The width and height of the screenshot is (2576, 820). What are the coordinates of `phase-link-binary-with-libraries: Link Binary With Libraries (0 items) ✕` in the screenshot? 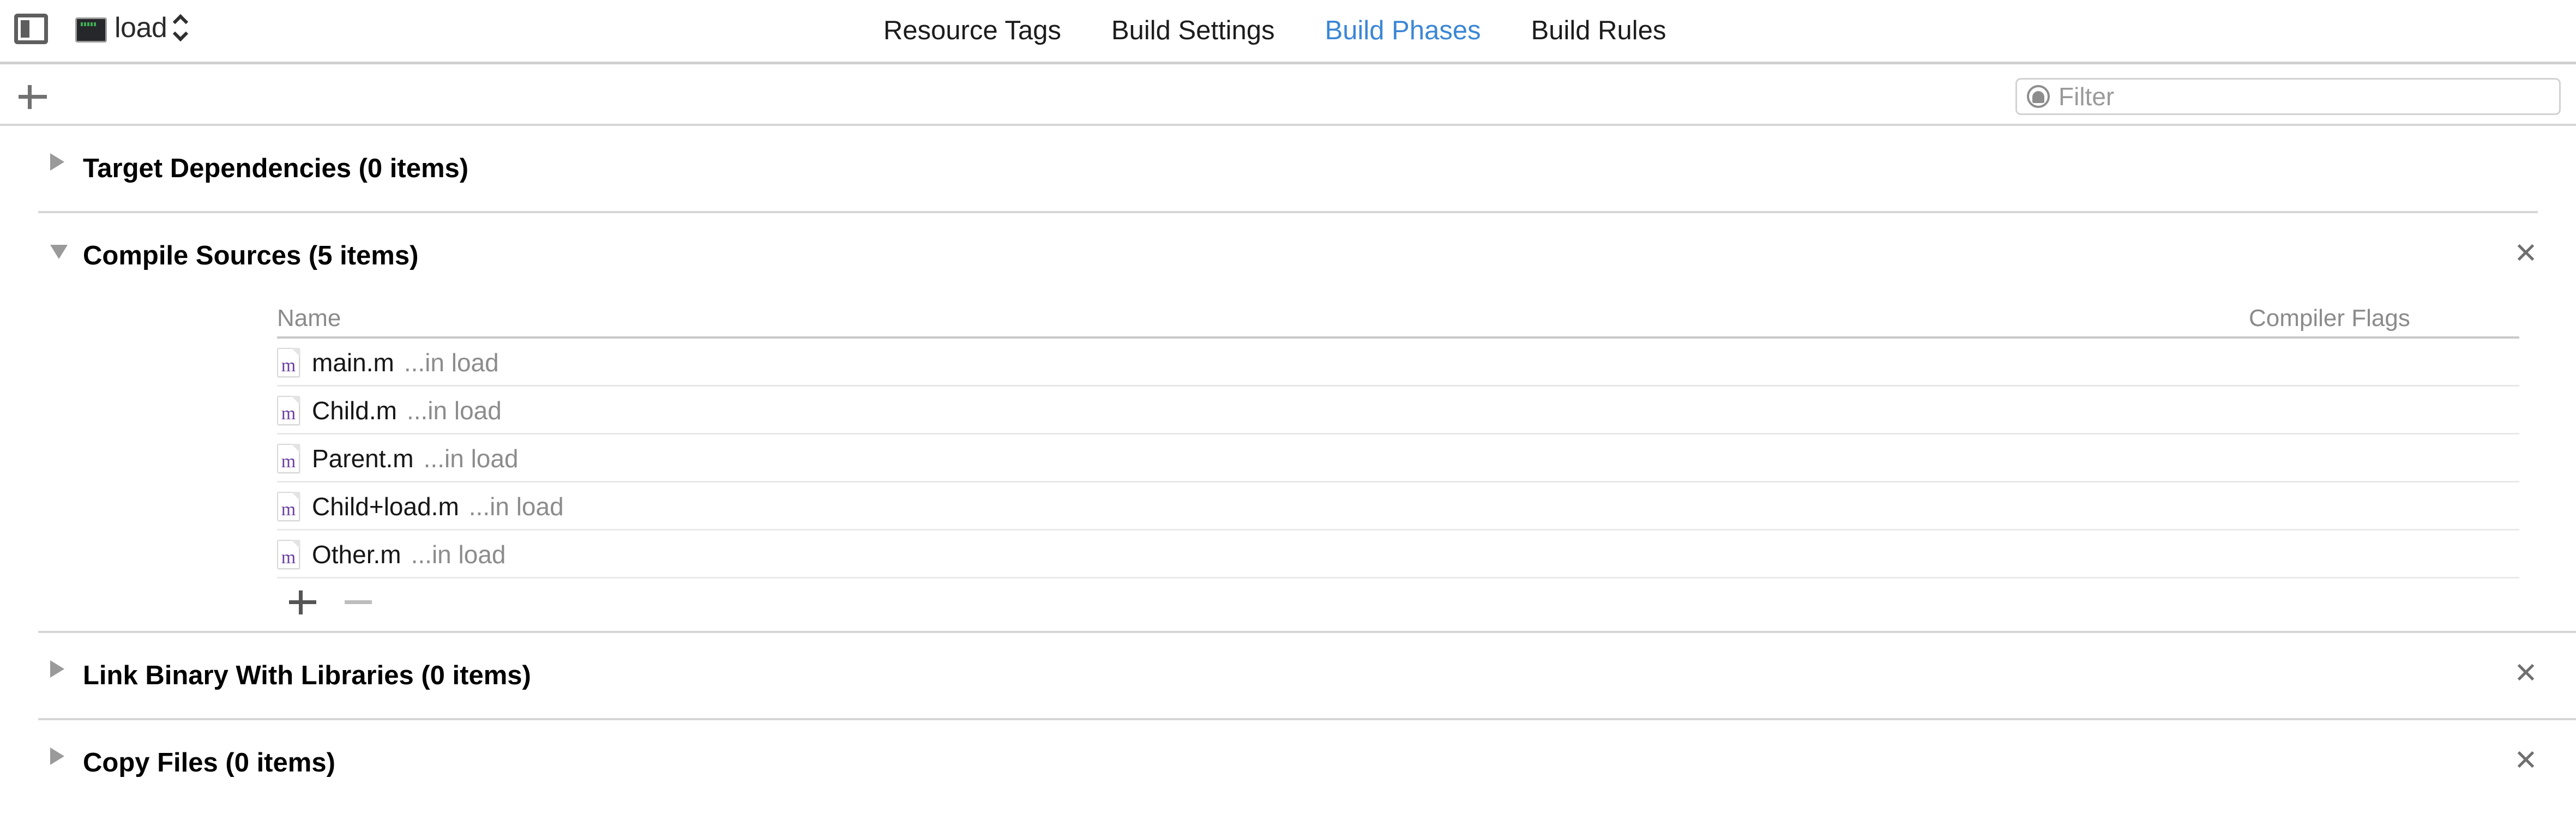 It's located at (1288, 676).